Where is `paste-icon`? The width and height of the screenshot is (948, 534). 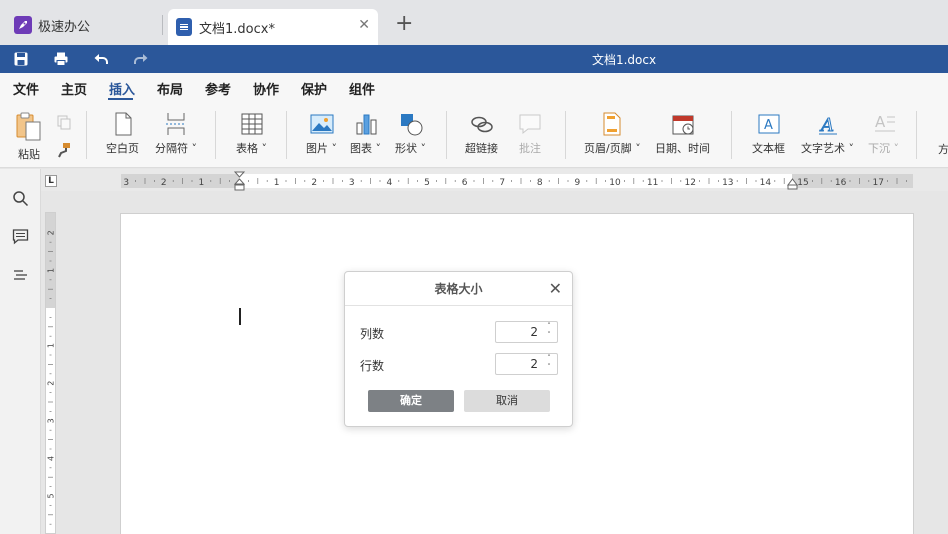 paste-icon is located at coordinates (28, 126).